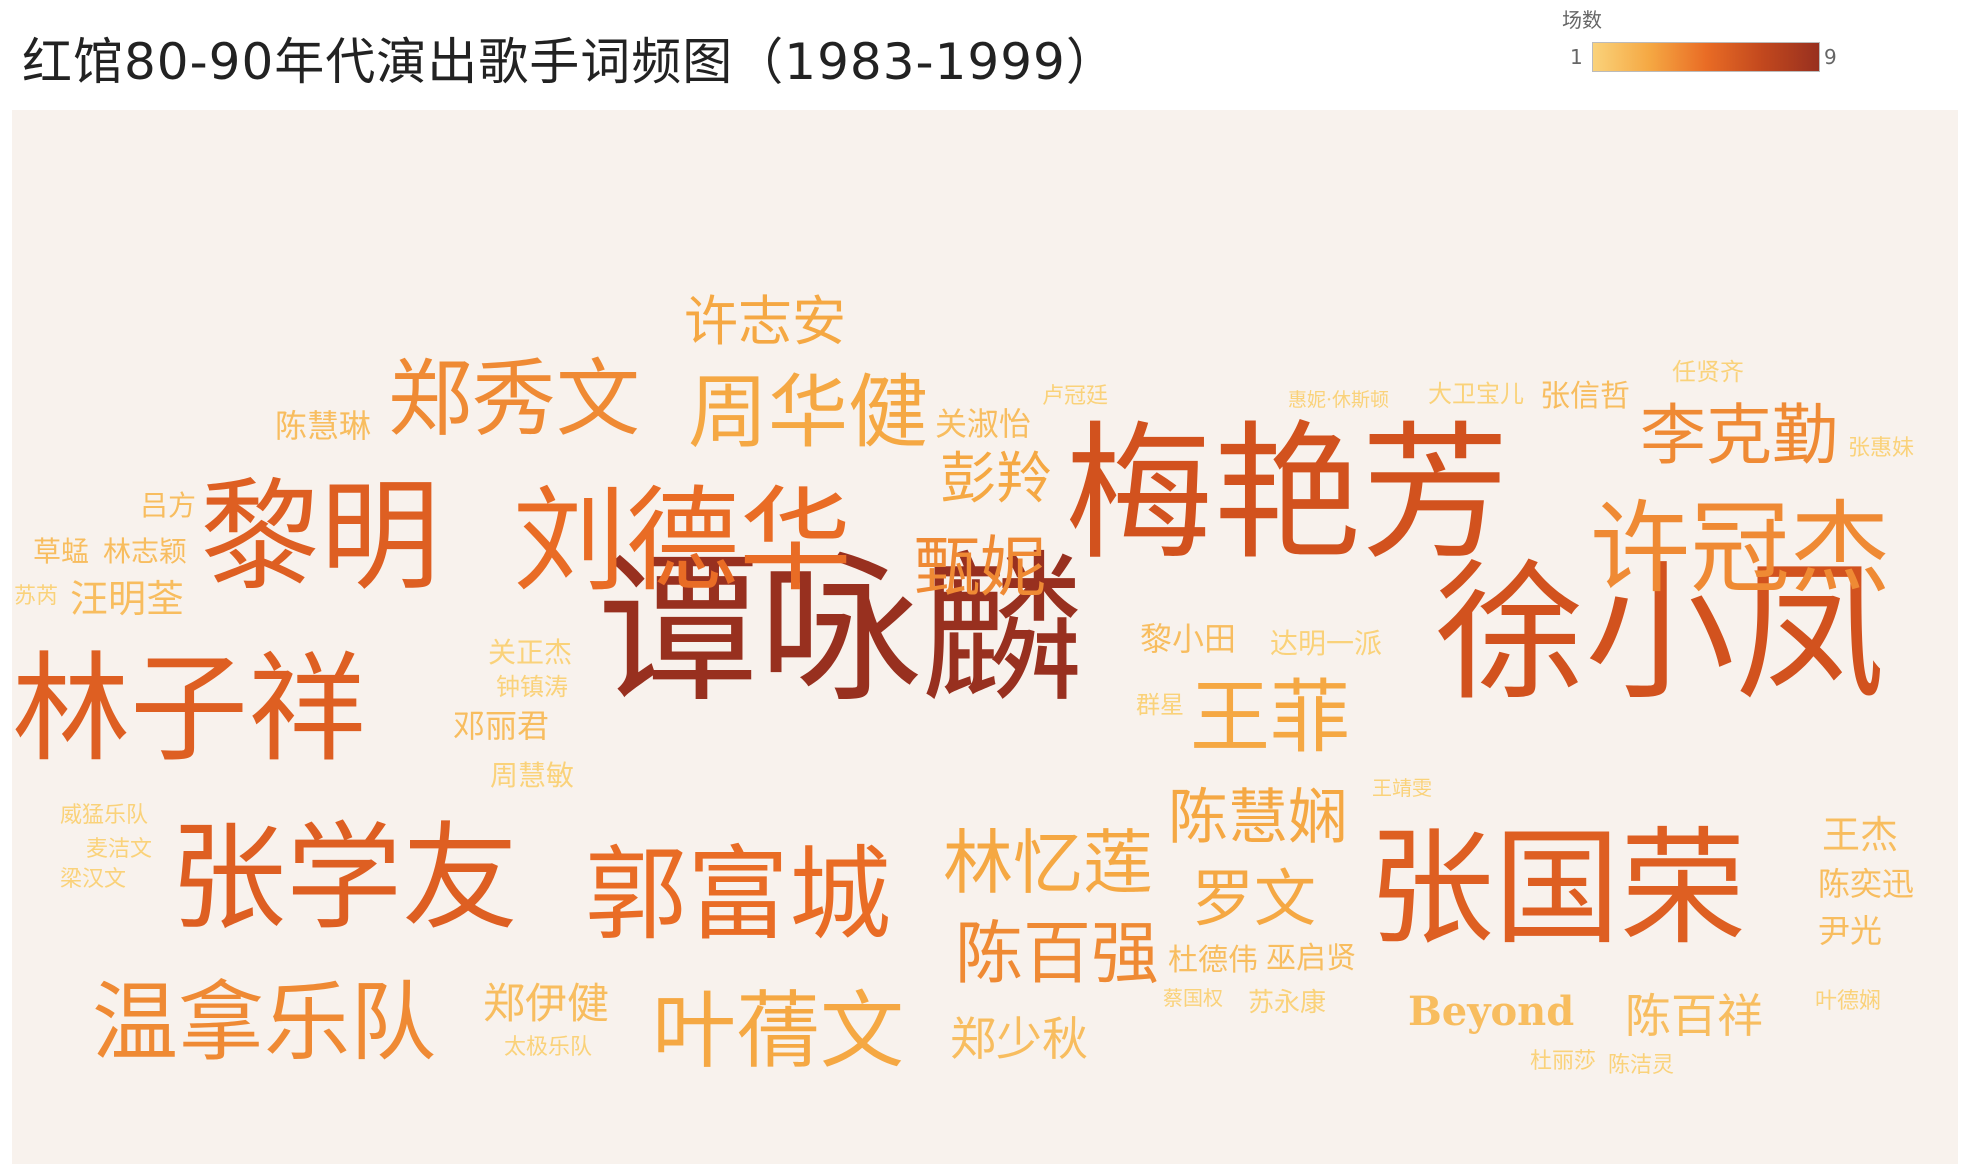 The image size is (1970, 1164). What do you see at coordinates (530, 652) in the screenshot?
I see `word-cloud-word: 关正杰` at bounding box center [530, 652].